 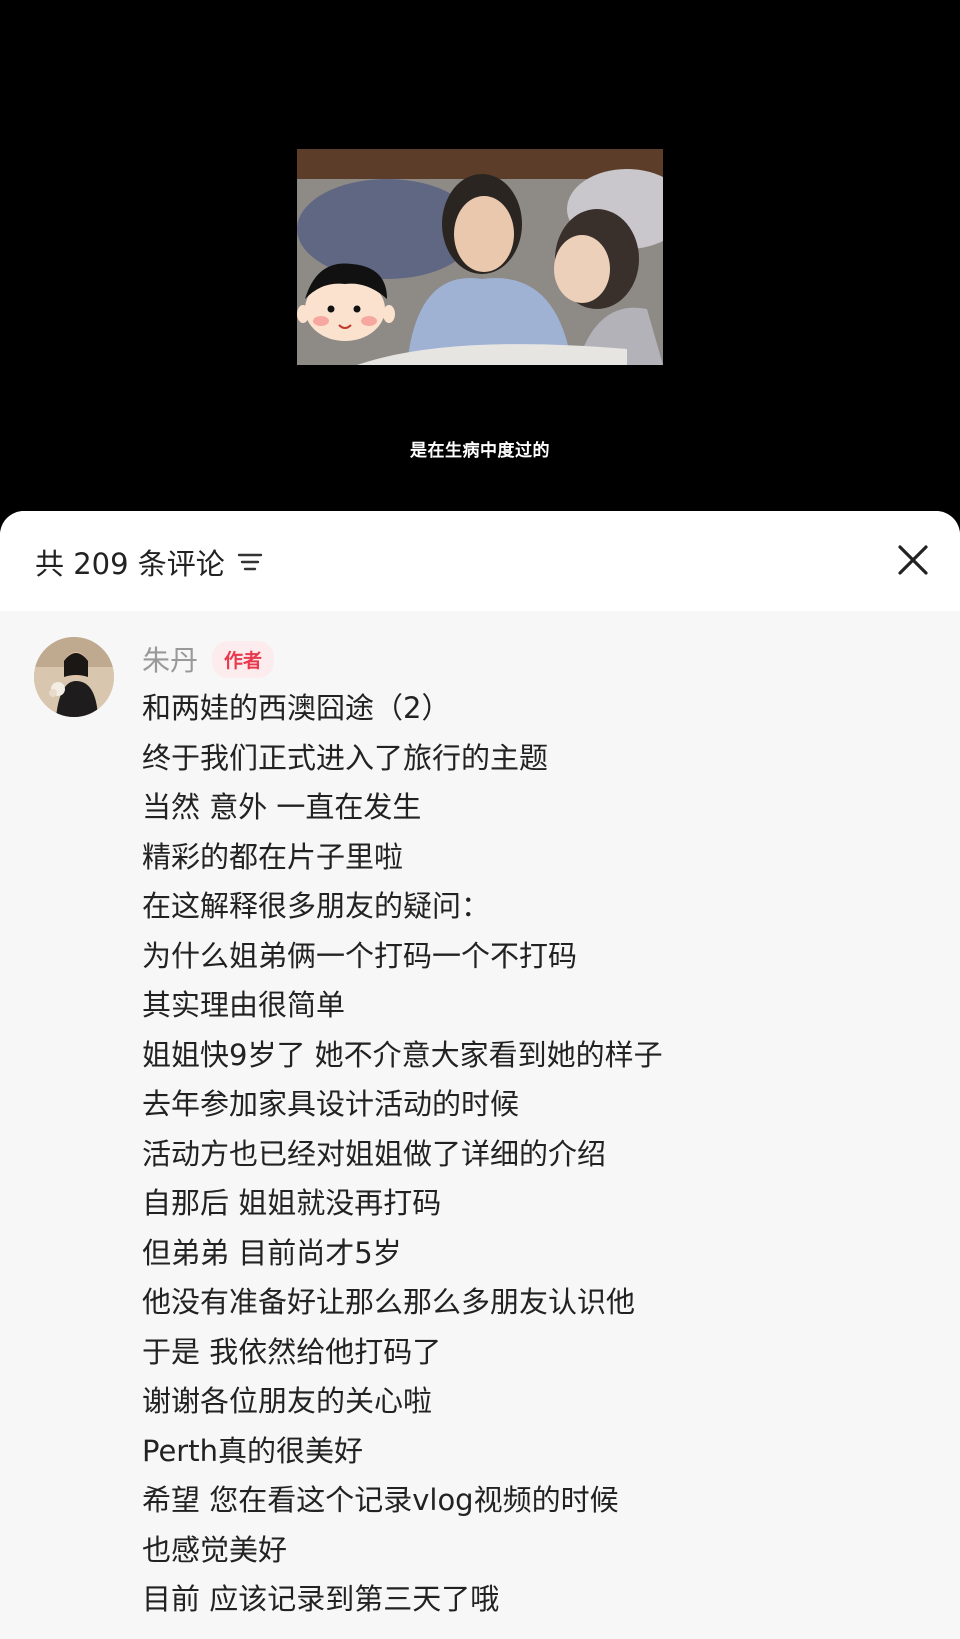 What do you see at coordinates (374, 1153) in the screenshot?
I see `comment-text-line: 活动方也已经对姐姐做了详细的介绍` at bounding box center [374, 1153].